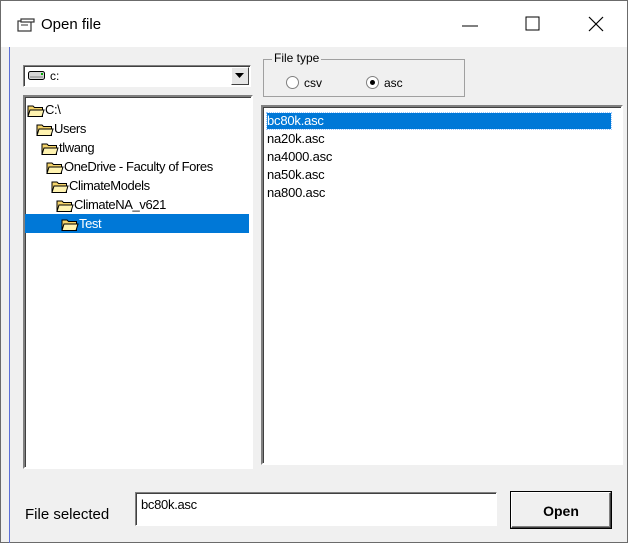 Image resolution: width=628 pixels, height=543 pixels. Describe the element at coordinates (36, 75) in the screenshot. I see `hard-drive-icon` at that location.